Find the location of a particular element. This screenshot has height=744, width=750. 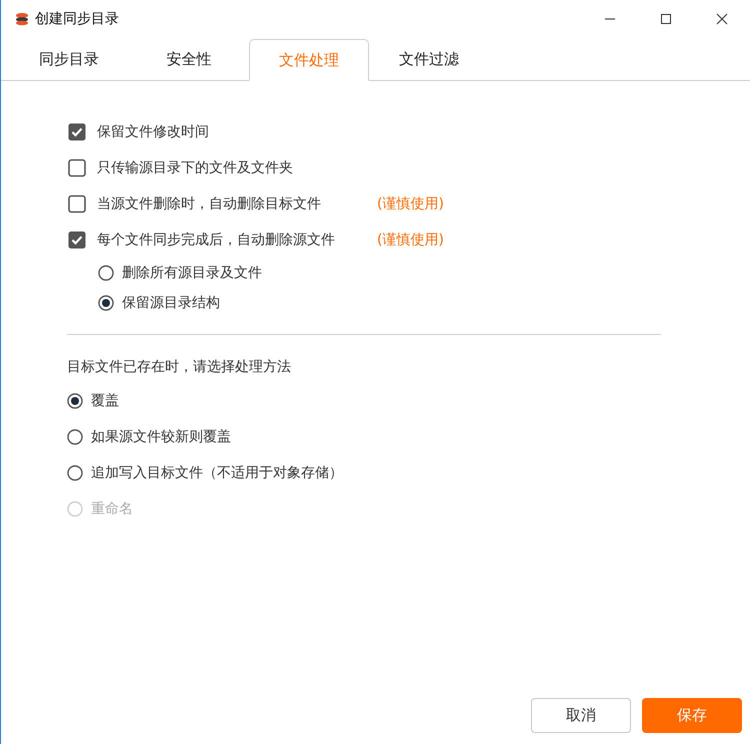

option-label: 保留源目录结构 is located at coordinates (171, 303).